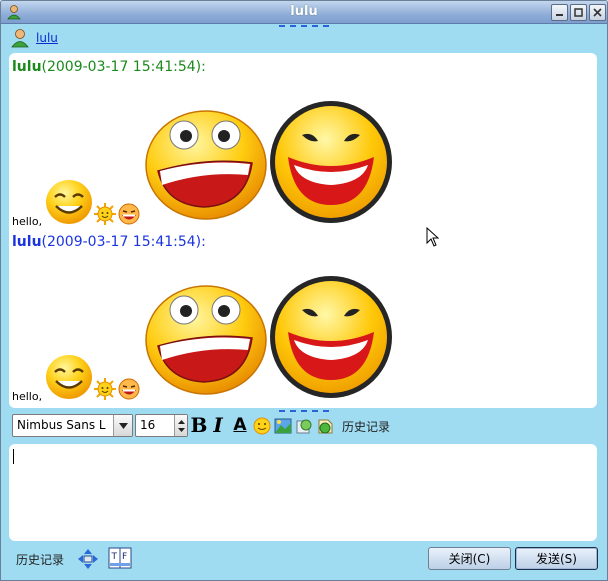  I want to click on format-toolbar: Nimbus Sans L 16 B I A 历史记录, so click(303, 425).